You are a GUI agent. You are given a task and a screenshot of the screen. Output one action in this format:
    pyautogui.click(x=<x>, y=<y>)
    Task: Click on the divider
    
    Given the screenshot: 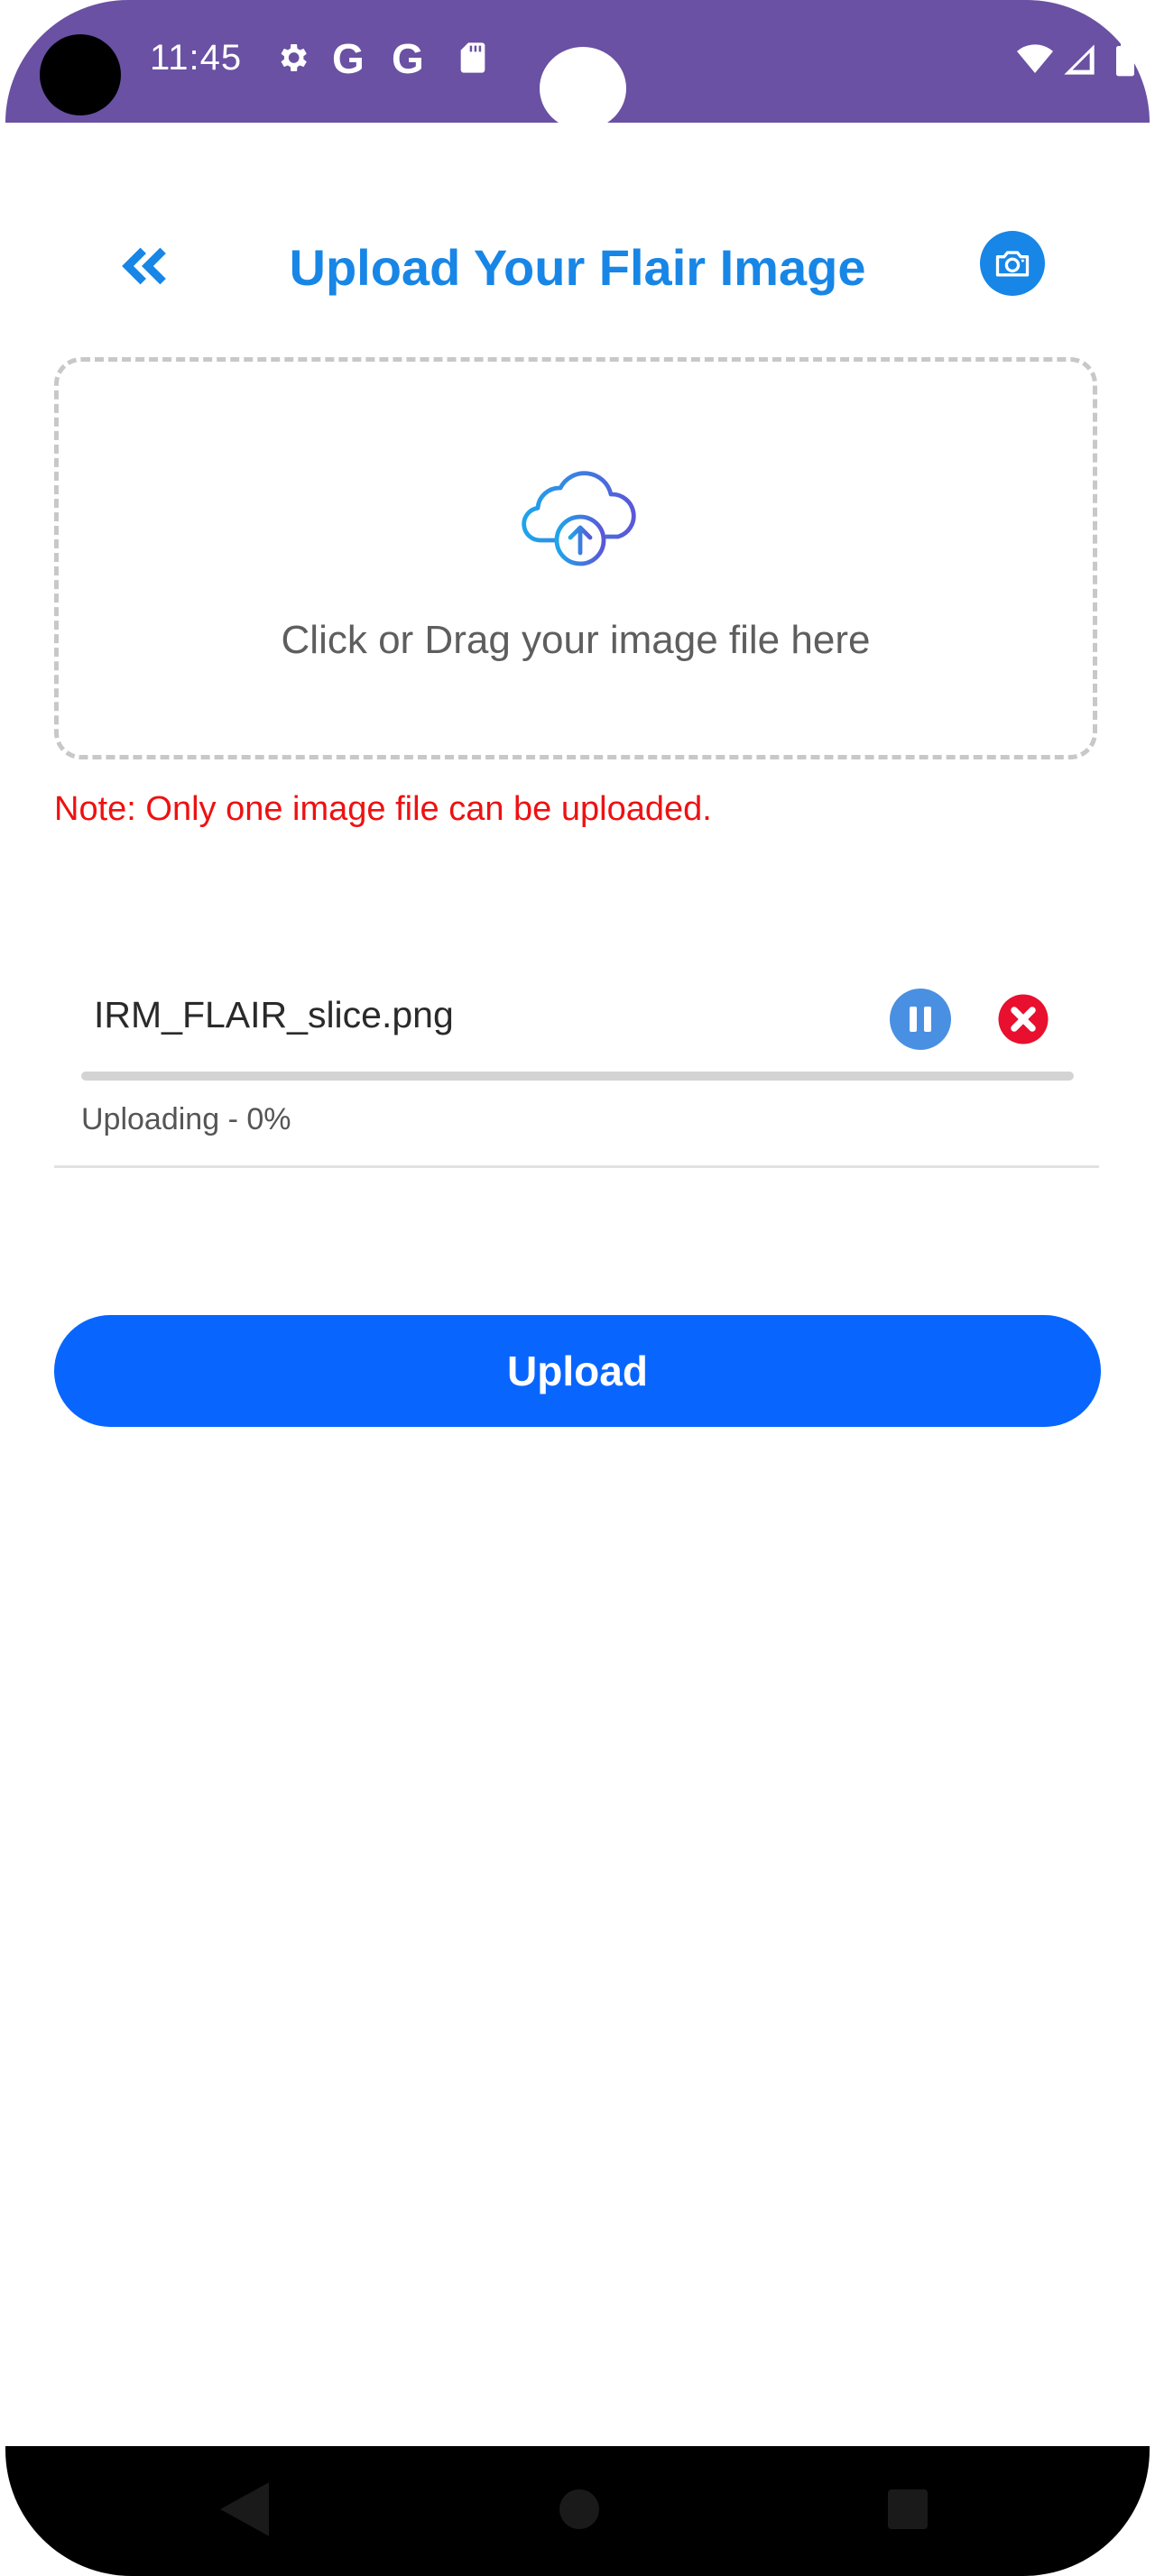 What is the action you would take?
    pyautogui.click(x=576, y=1166)
    